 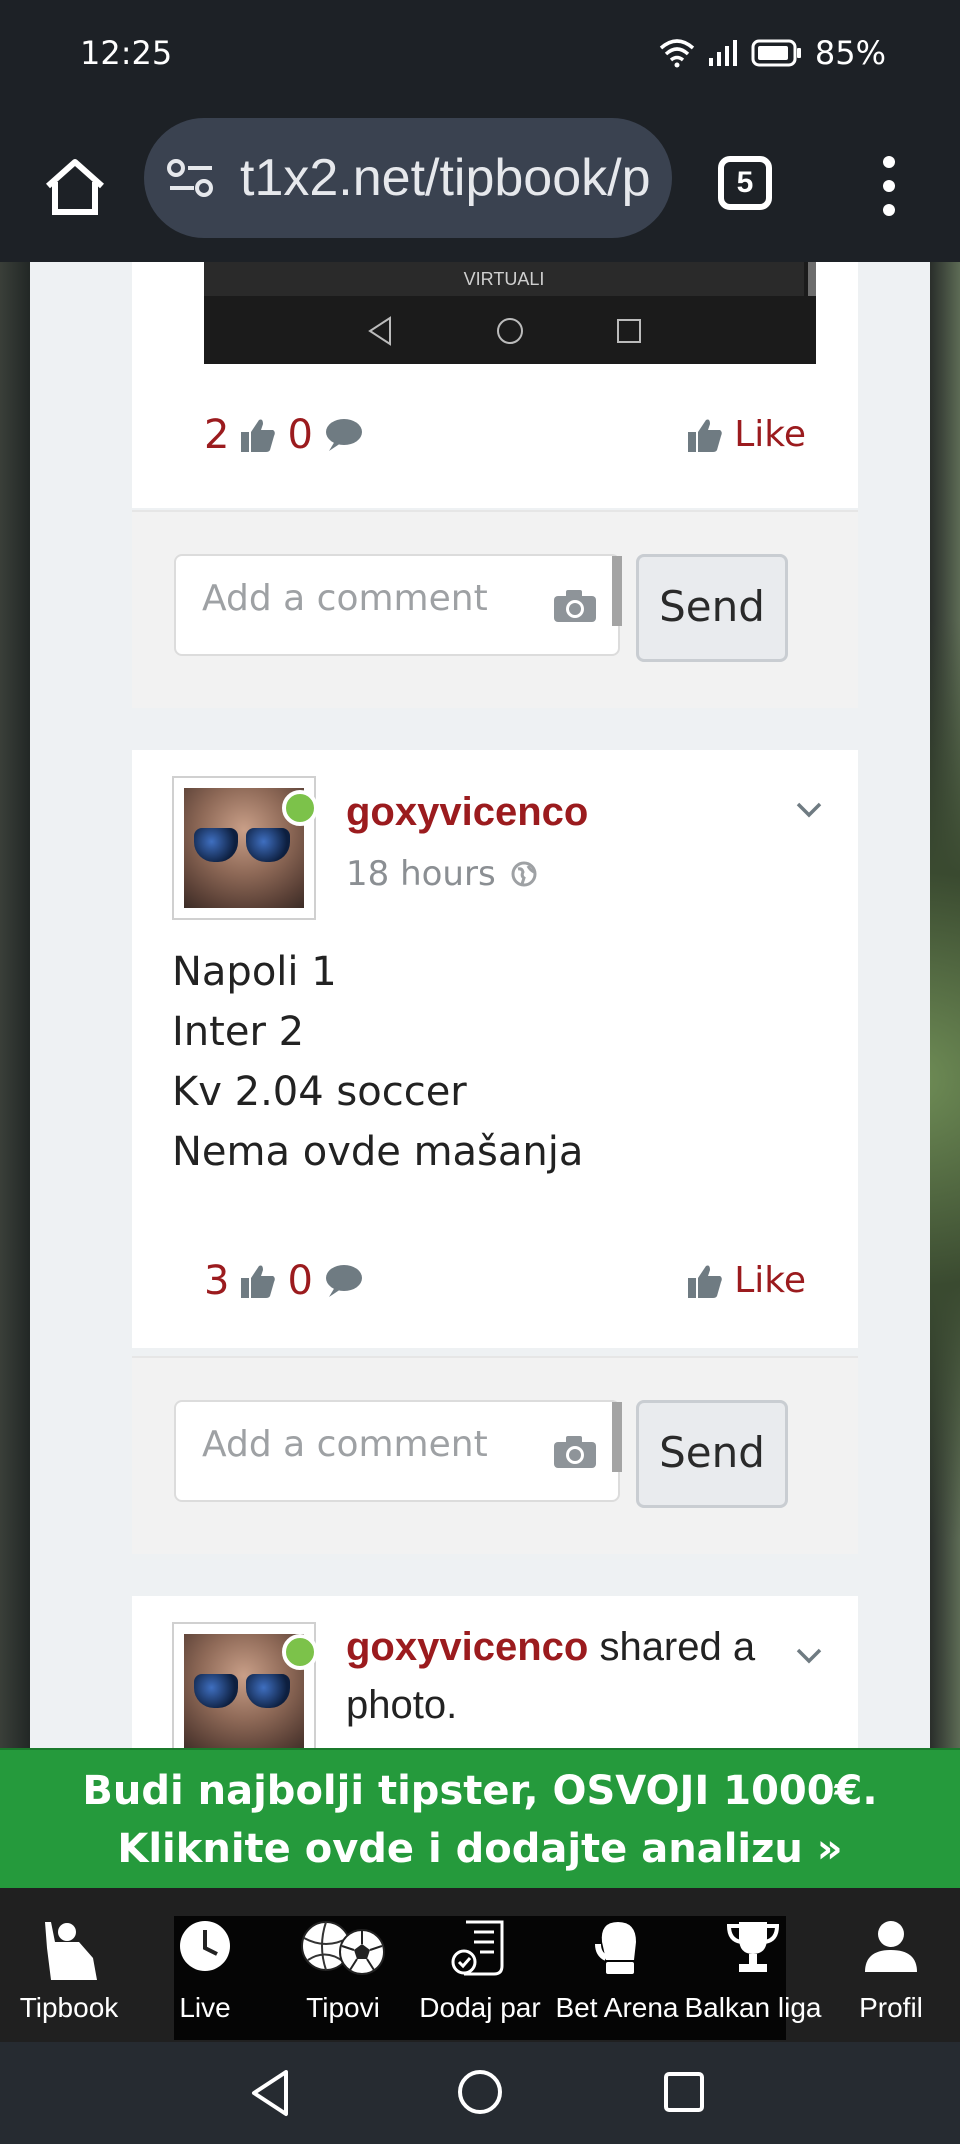 I want to click on nav-item-profil: Profil, so click(x=891, y=1965).